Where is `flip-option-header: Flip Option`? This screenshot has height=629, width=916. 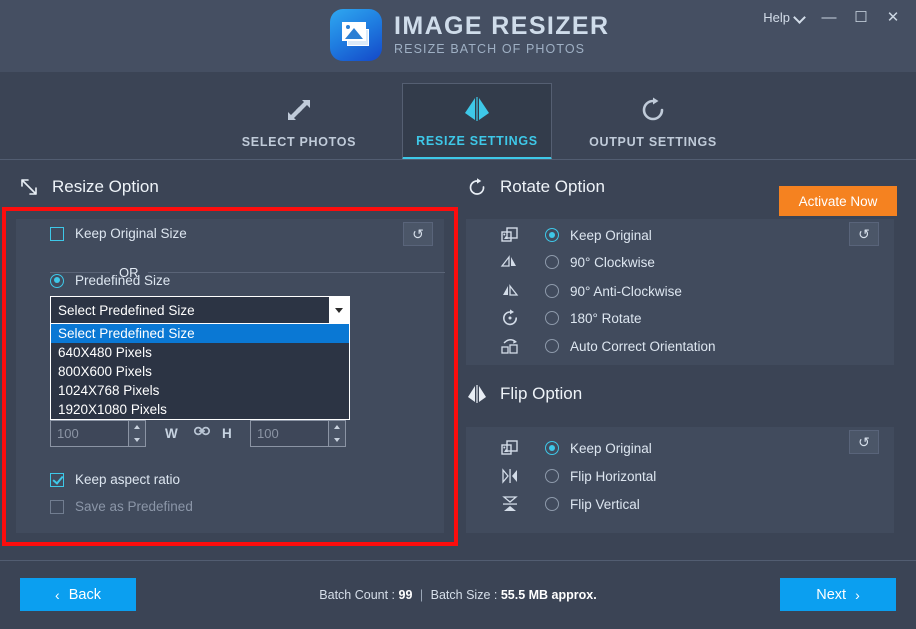 flip-option-header: Flip Option is located at coordinates (524, 394).